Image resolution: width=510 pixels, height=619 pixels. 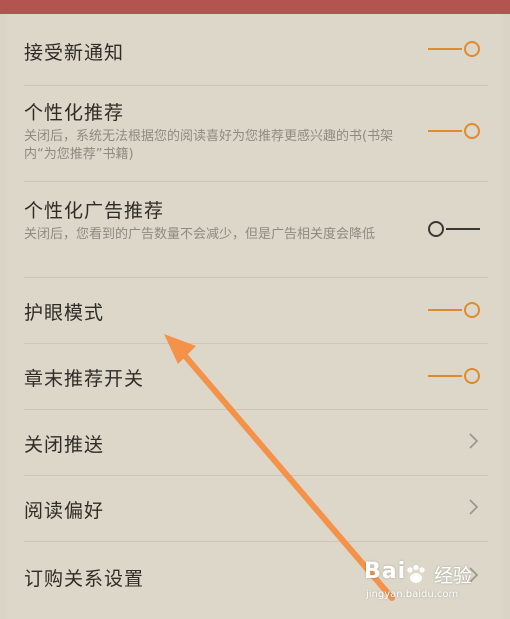 What do you see at coordinates (254, 311) in the screenshot?
I see `setting-row-eye-protection: 护眼模式` at bounding box center [254, 311].